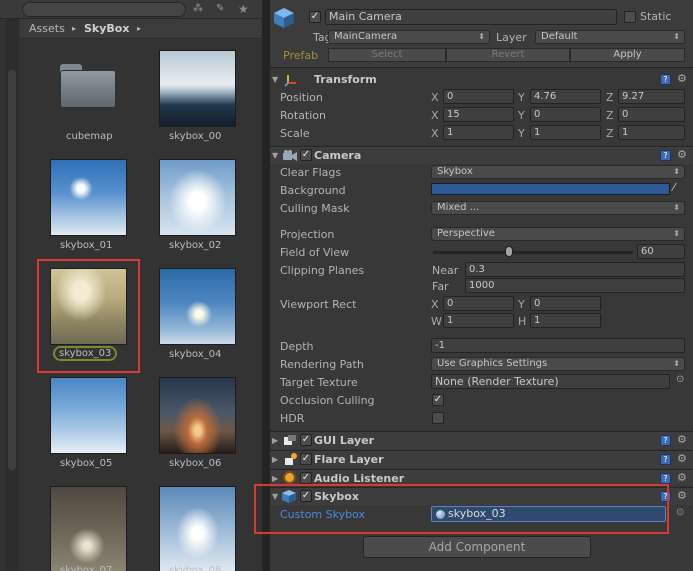 The width and height of the screenshot is (693, 571). I want to click on rotation-x-field: 15, so click(478, 114).